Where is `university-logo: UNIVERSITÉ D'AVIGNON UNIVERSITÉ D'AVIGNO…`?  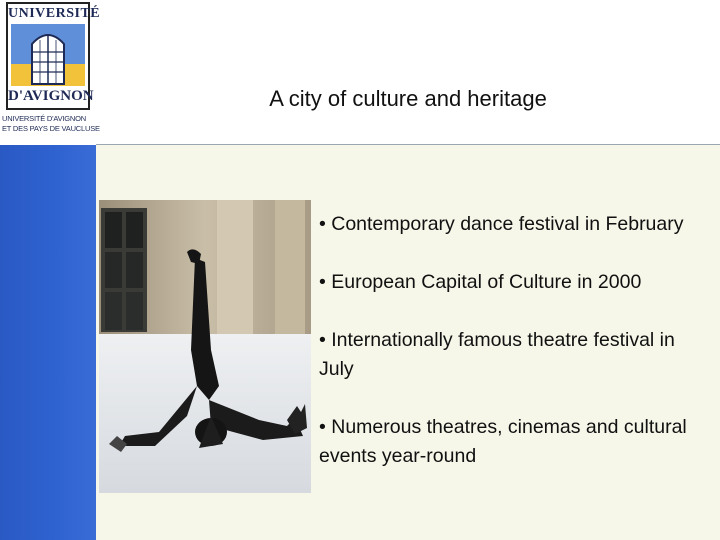
university-logo: UNIVERSITÉ D'AVIGNON UNIVERSITÉ D'AVIGNO… is located at coordinates (50, 70).